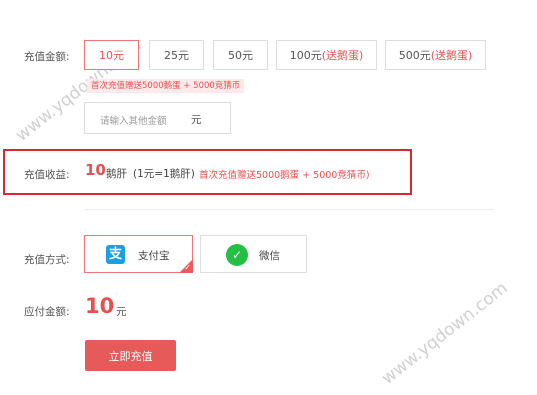  Describe the element at coordinates (100, 306) in the screenshot. I see `amount-due-value: 10` at that location.